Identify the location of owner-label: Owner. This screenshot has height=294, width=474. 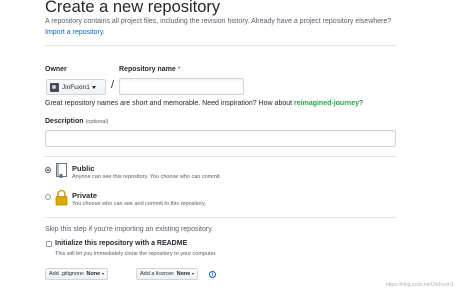
(56, 69).